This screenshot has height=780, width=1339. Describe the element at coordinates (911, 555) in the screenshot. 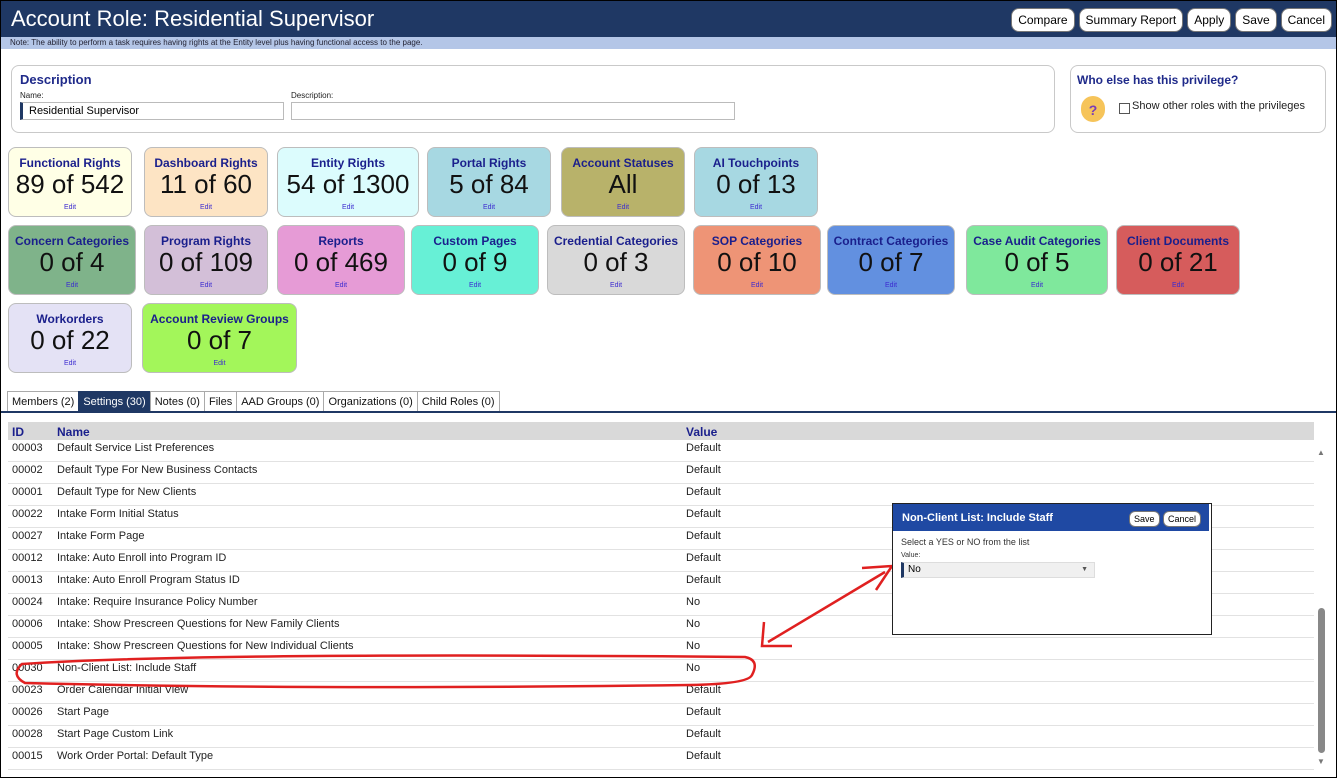

I see `dialog-value-label: Value:` at that location.